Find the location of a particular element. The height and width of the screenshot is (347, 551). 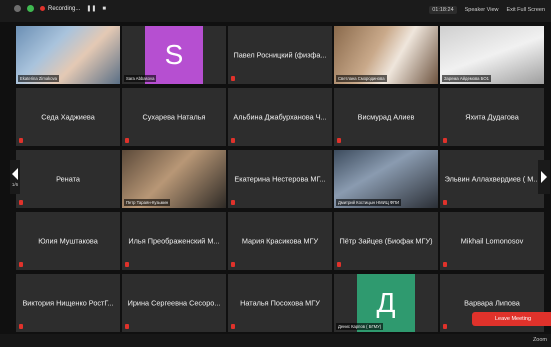

meeting-timer: 01:18:24 is located at coordinates (443, 10).